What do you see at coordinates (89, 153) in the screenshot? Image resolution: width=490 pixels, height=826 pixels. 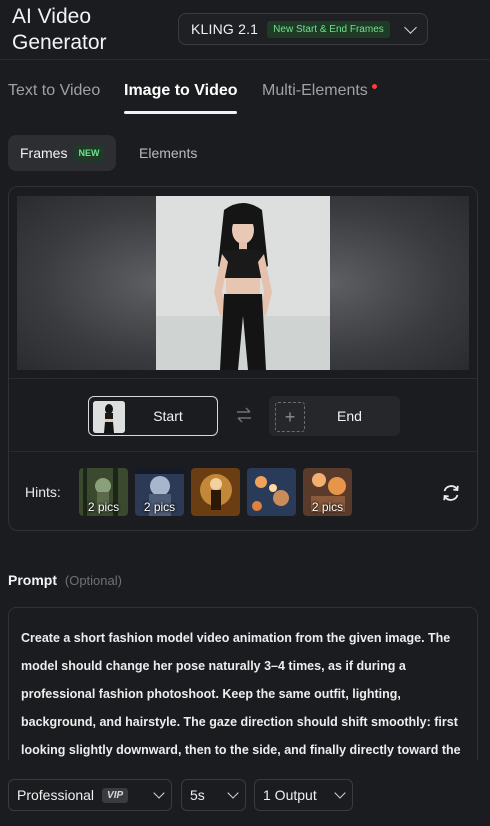 I see `new-badge: NEW` at bounding box center [89, 153].